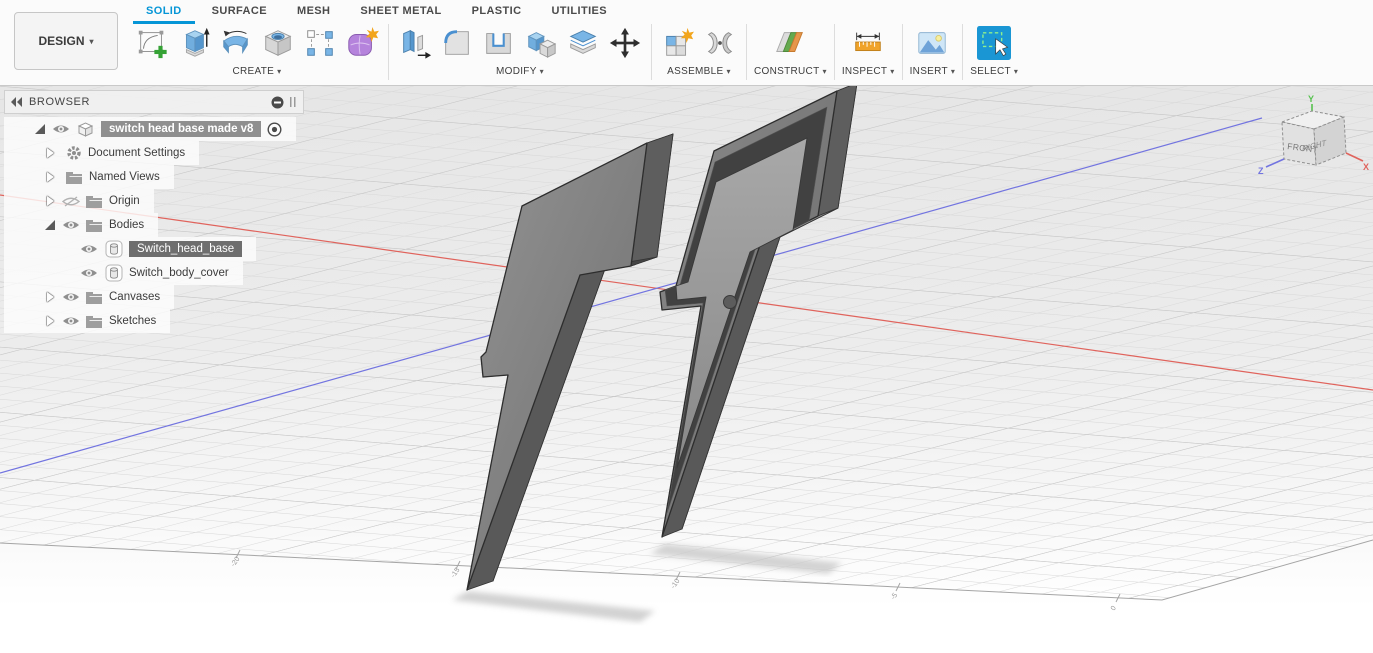 Image resolution: width=1373 pixels, height=653 pixels. What do you see at coordinates (730, 302) in the screenshot?
I see `cover-hole` at bounding box center [730, 302].